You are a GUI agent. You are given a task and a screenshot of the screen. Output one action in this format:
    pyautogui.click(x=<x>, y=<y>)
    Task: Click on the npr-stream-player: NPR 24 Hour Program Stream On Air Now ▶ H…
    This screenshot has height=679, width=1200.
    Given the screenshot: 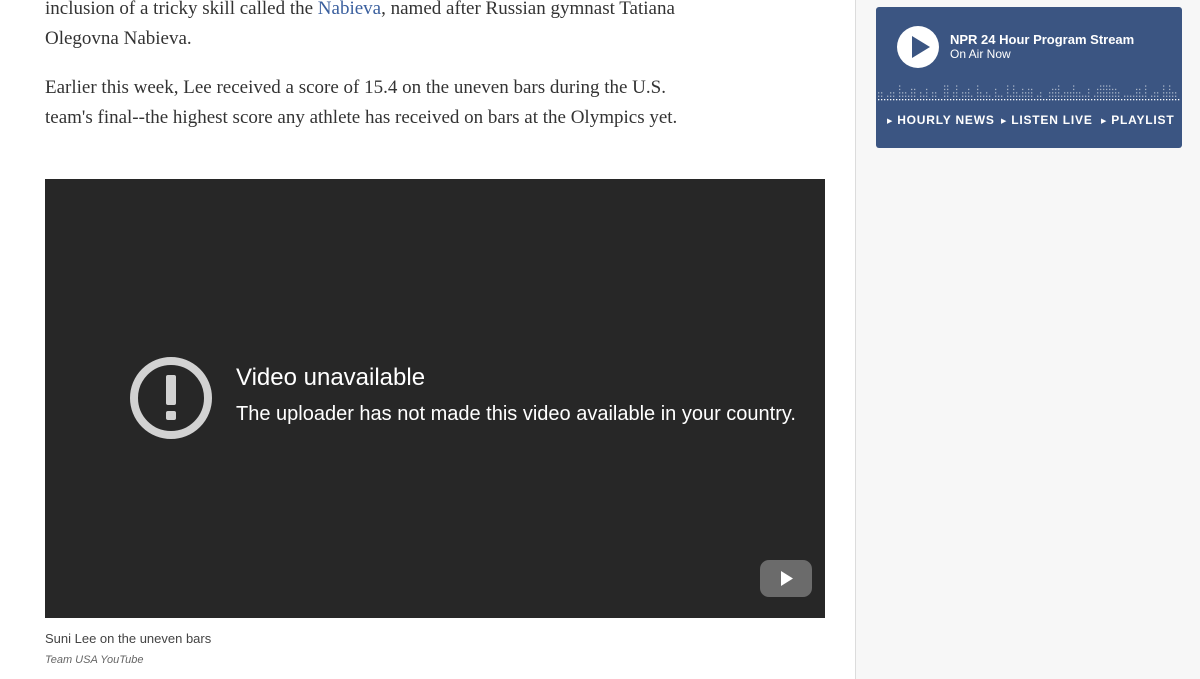 What is the action you would take?
    pyautogui.click(x=1029, y=77)
    